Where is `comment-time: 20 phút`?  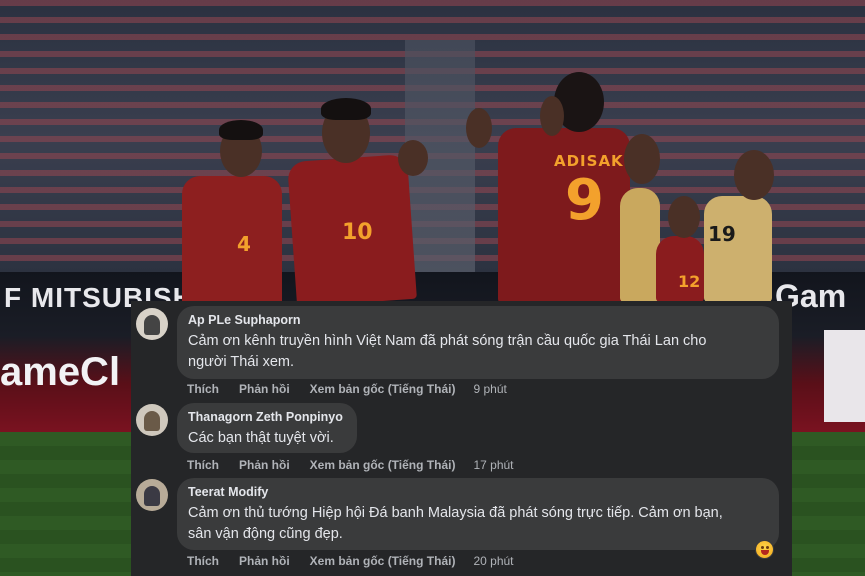
comment-time: 20 phút is located at coordinates (493, 561).